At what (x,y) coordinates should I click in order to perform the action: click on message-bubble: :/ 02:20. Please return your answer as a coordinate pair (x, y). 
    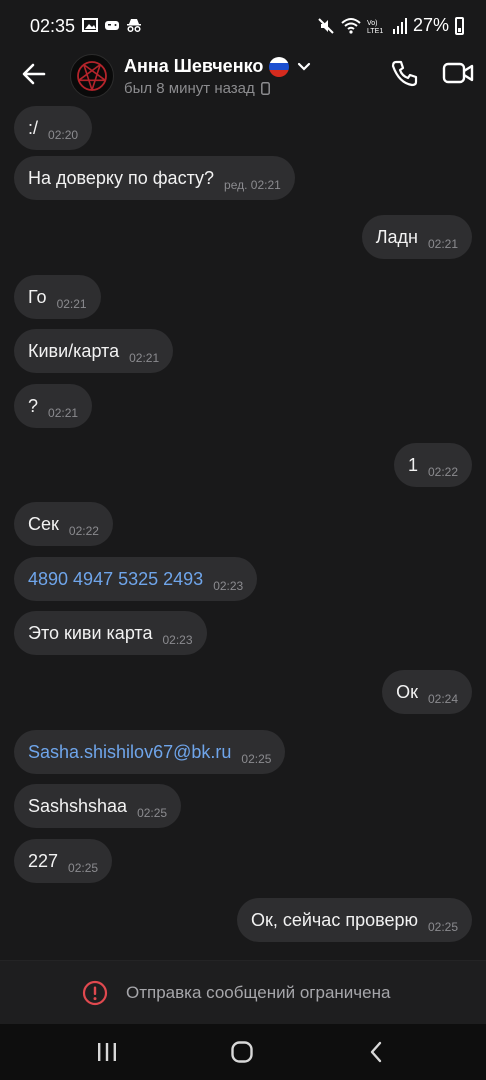
    Looking at the image, I should click on (53, 128).